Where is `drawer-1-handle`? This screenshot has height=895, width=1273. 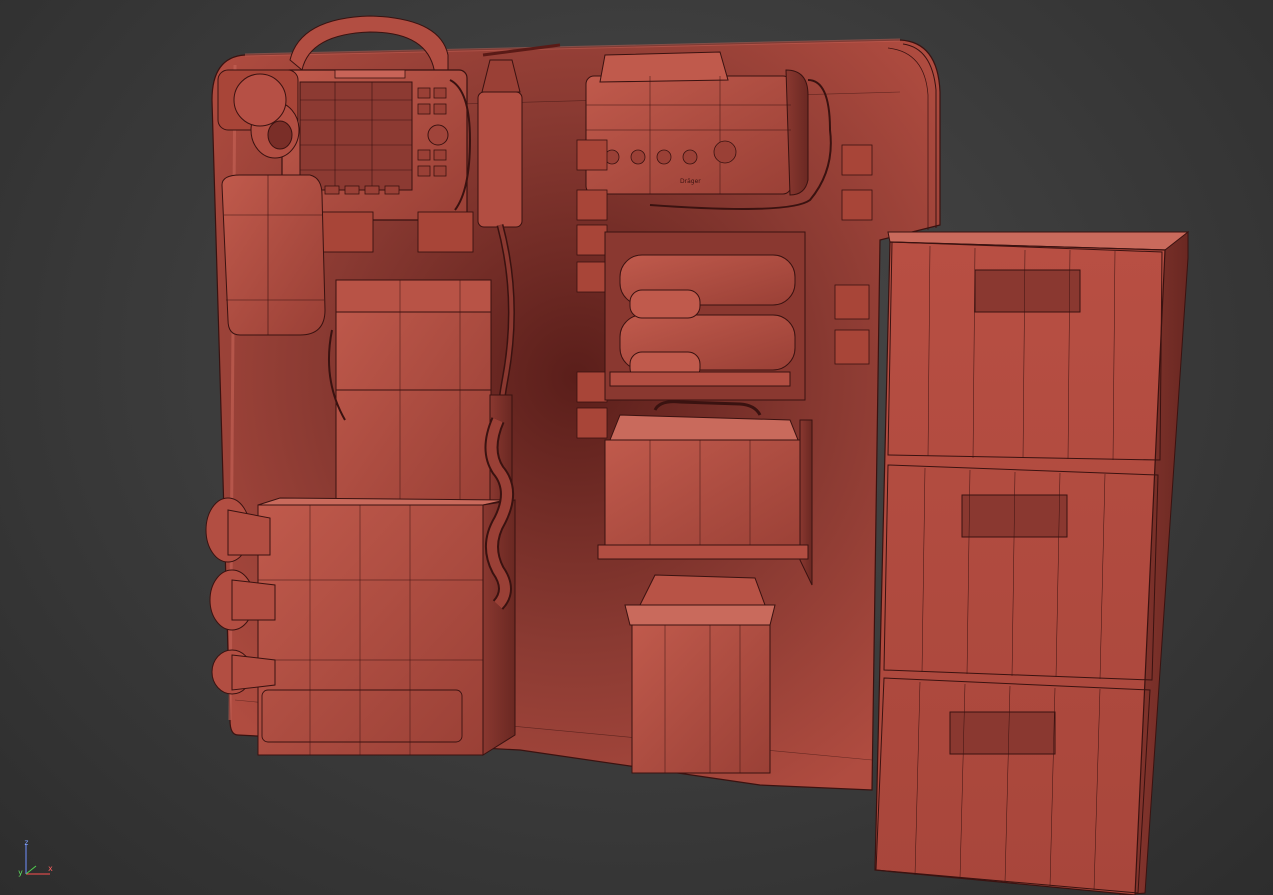
drawer-1-handle is located at coordinates (1027, 291).